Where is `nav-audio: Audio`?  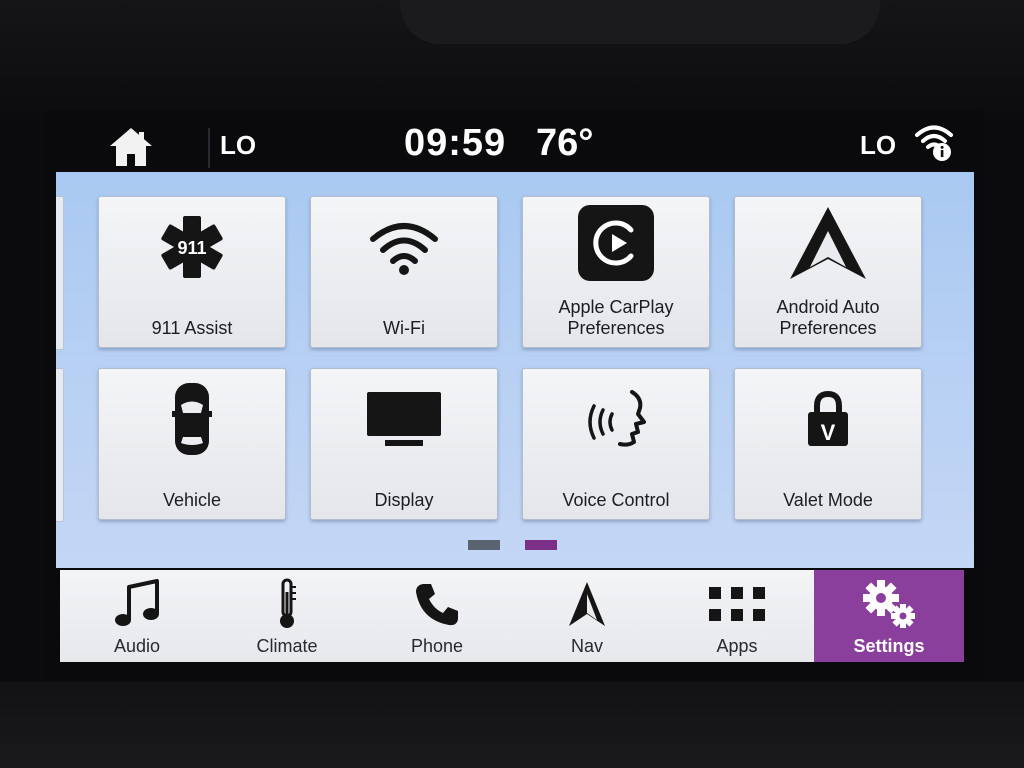
nav-audio: Audio is located at coordinates (137, 616).